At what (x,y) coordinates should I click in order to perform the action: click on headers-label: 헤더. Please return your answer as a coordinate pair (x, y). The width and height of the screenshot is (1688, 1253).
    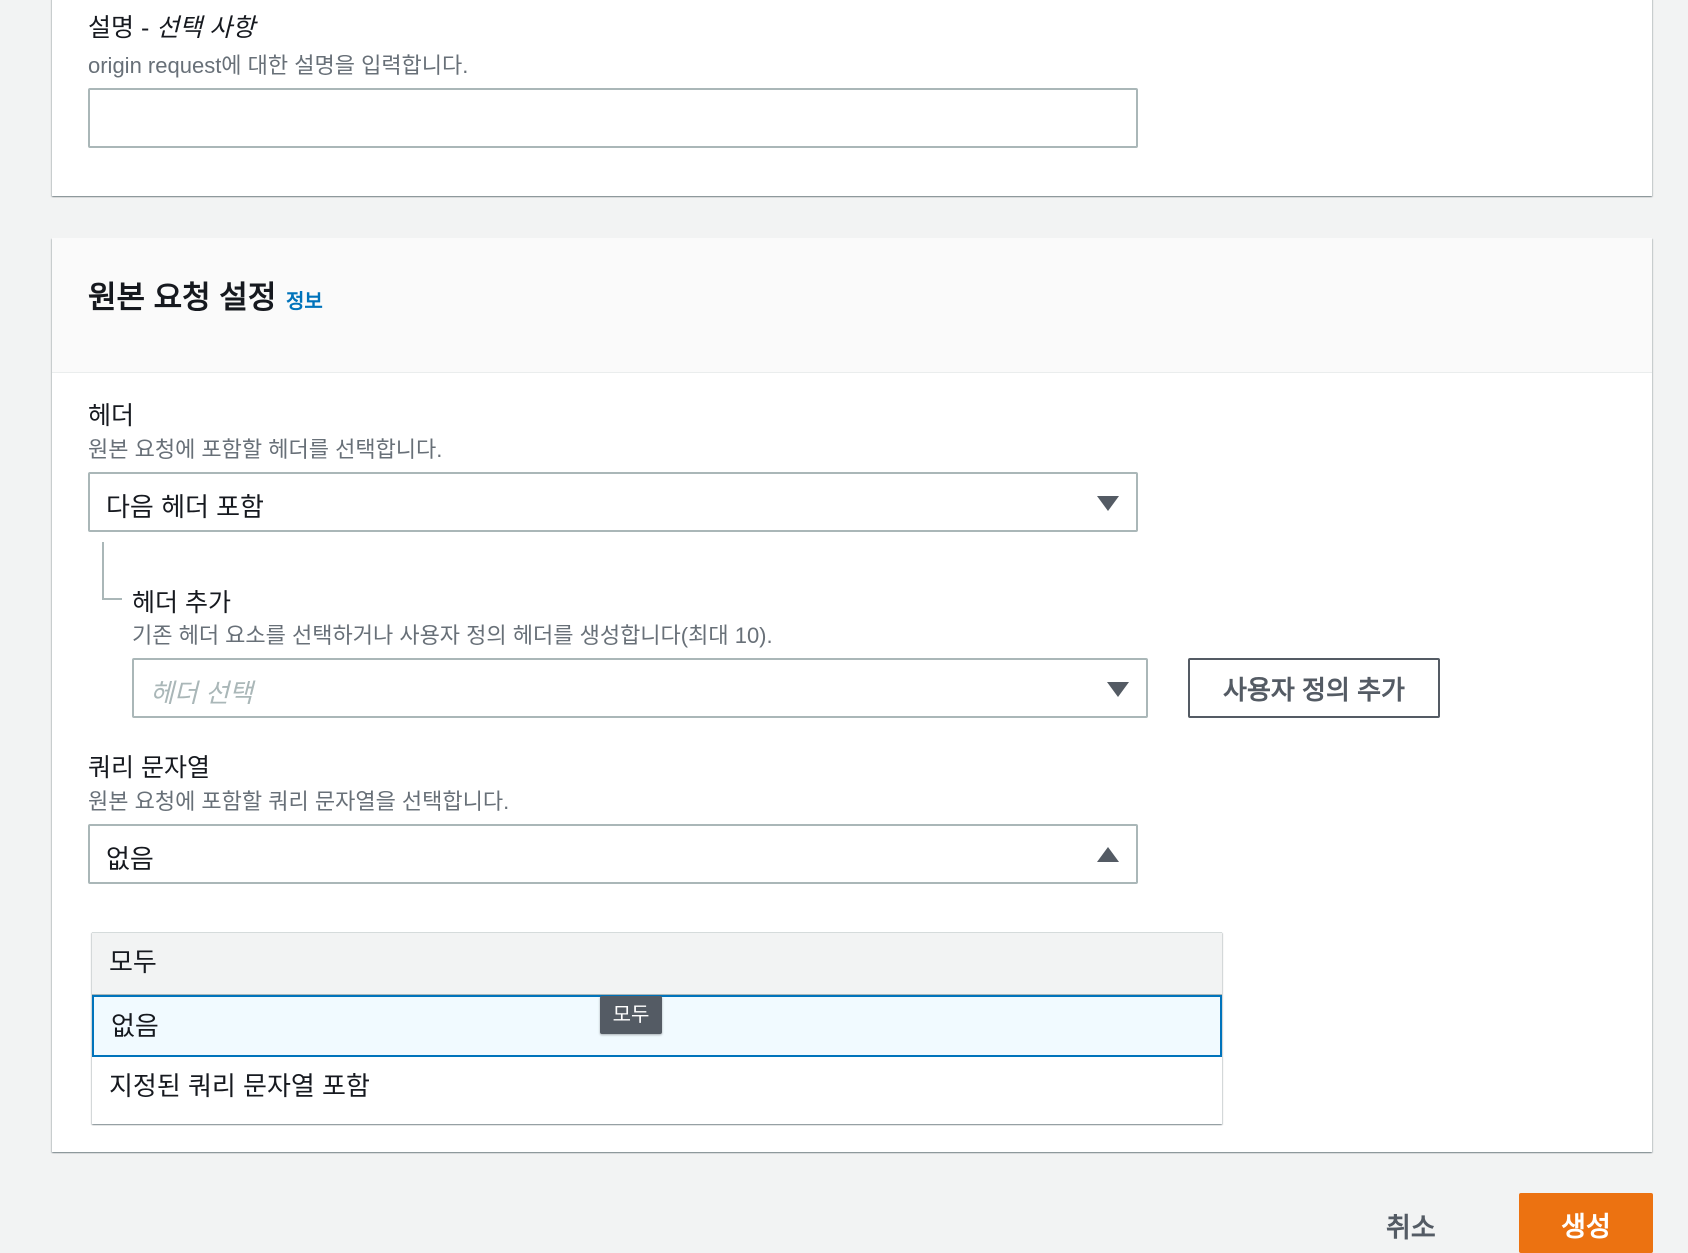
    Looking at the image, I should click on (111, 416).